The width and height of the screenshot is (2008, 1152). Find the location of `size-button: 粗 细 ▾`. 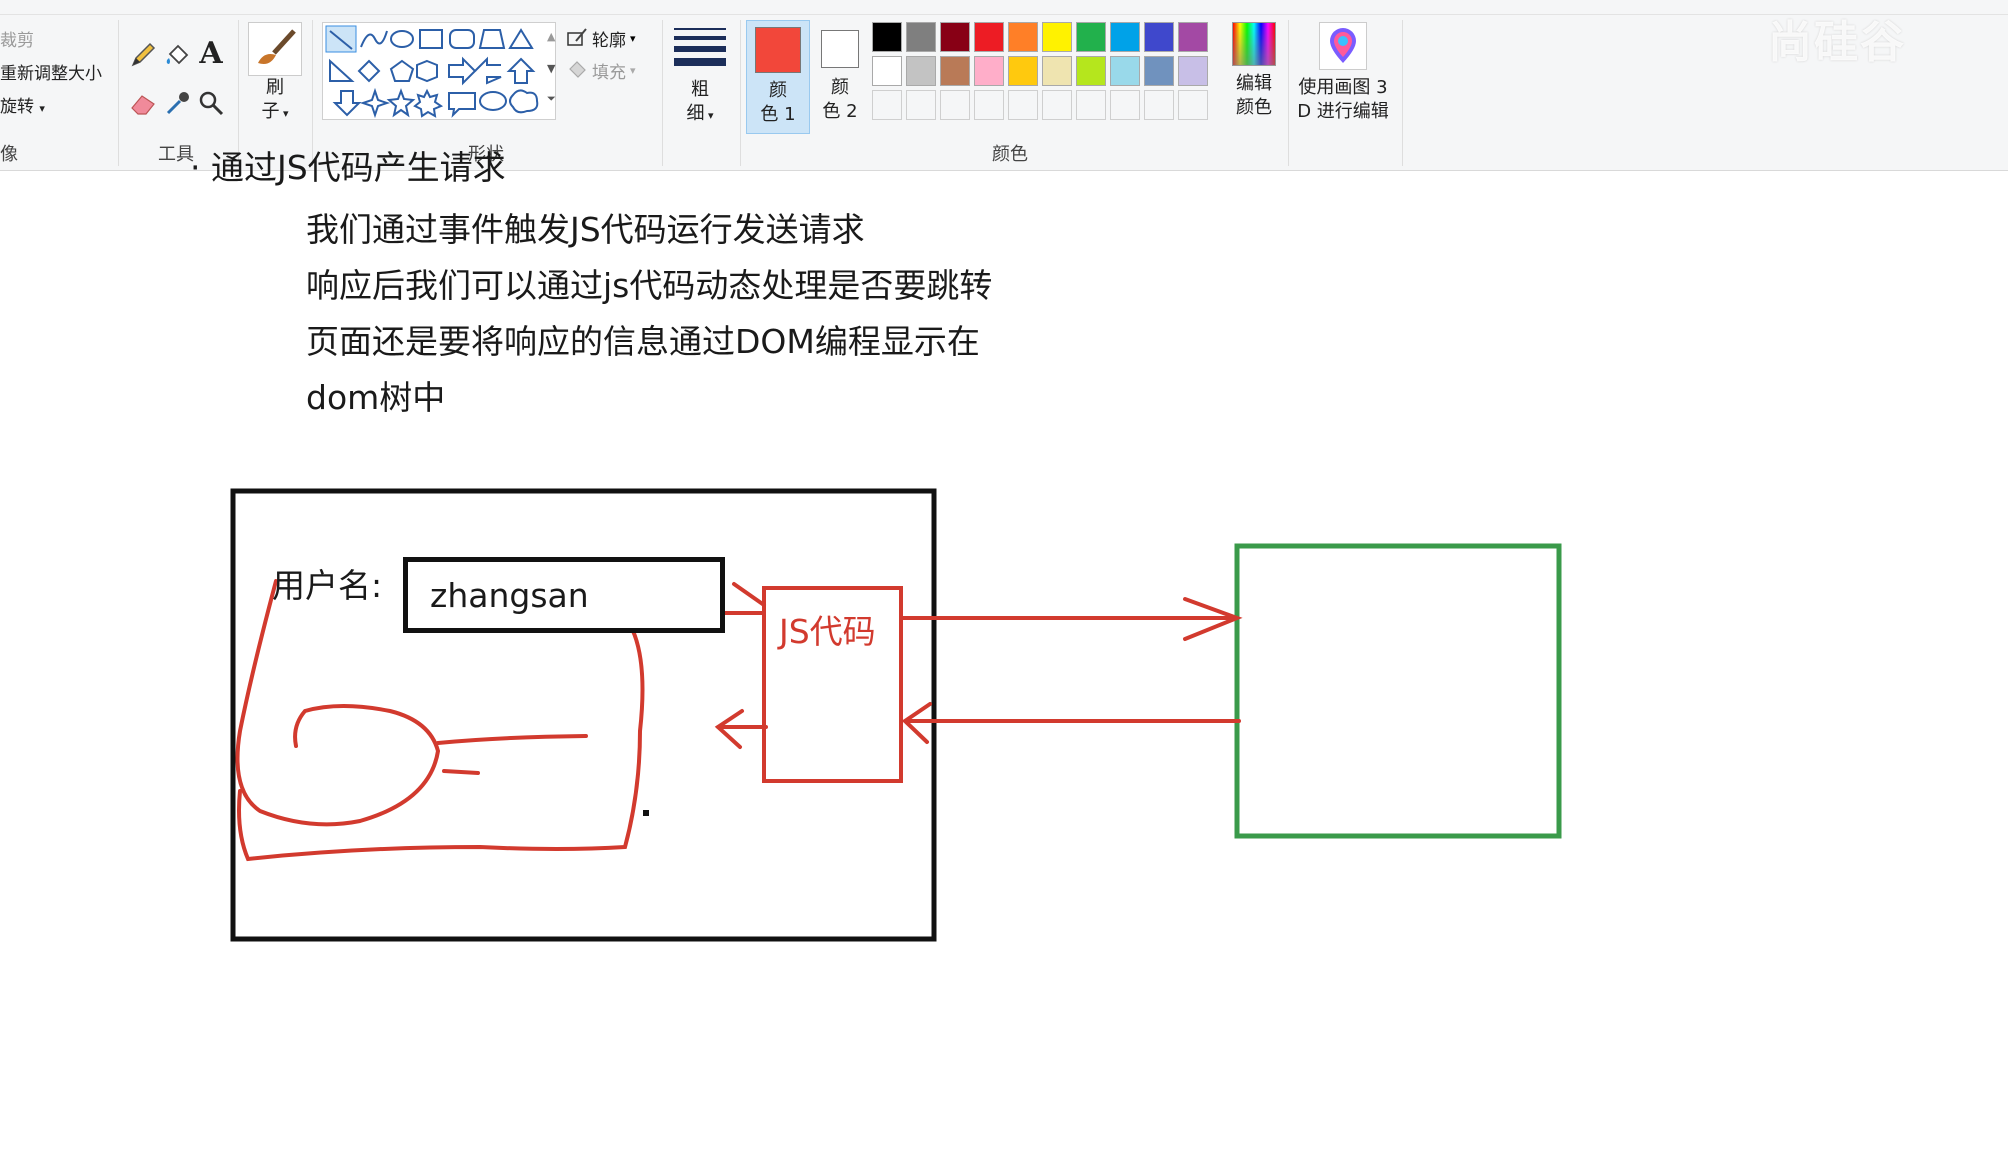

size-button: 粗 细 ▾ is located at coordinates (700, 76).